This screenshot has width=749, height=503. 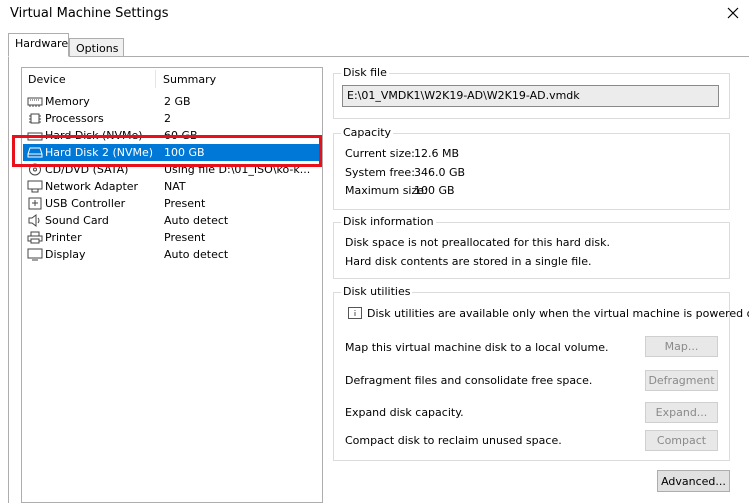 I want to click on device-row-hard-disk-2: Hard Disk 2 (NVMe) 100 GB, so click(x=171, y=152).